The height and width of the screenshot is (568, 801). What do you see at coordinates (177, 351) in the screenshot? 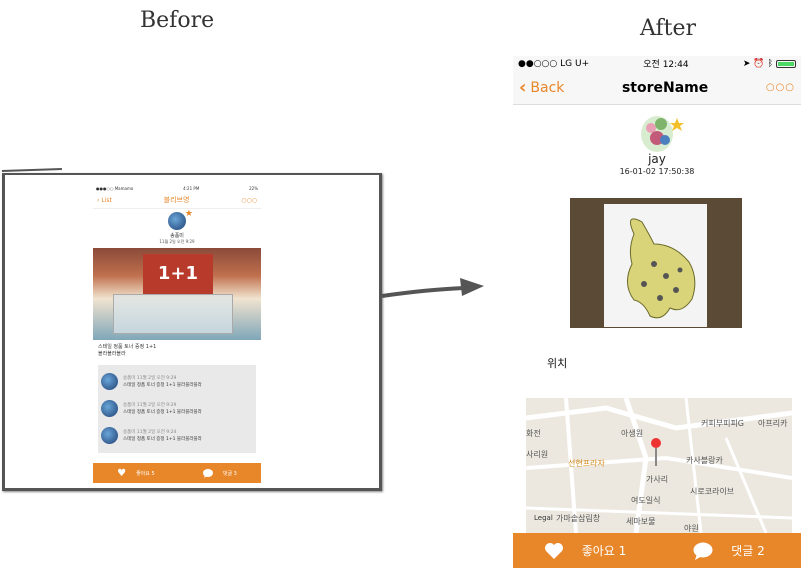
I see `before-post-caption: 스테일 정품 토너 증정 1+1 블라블라블라` at bounding box center [177, 351].